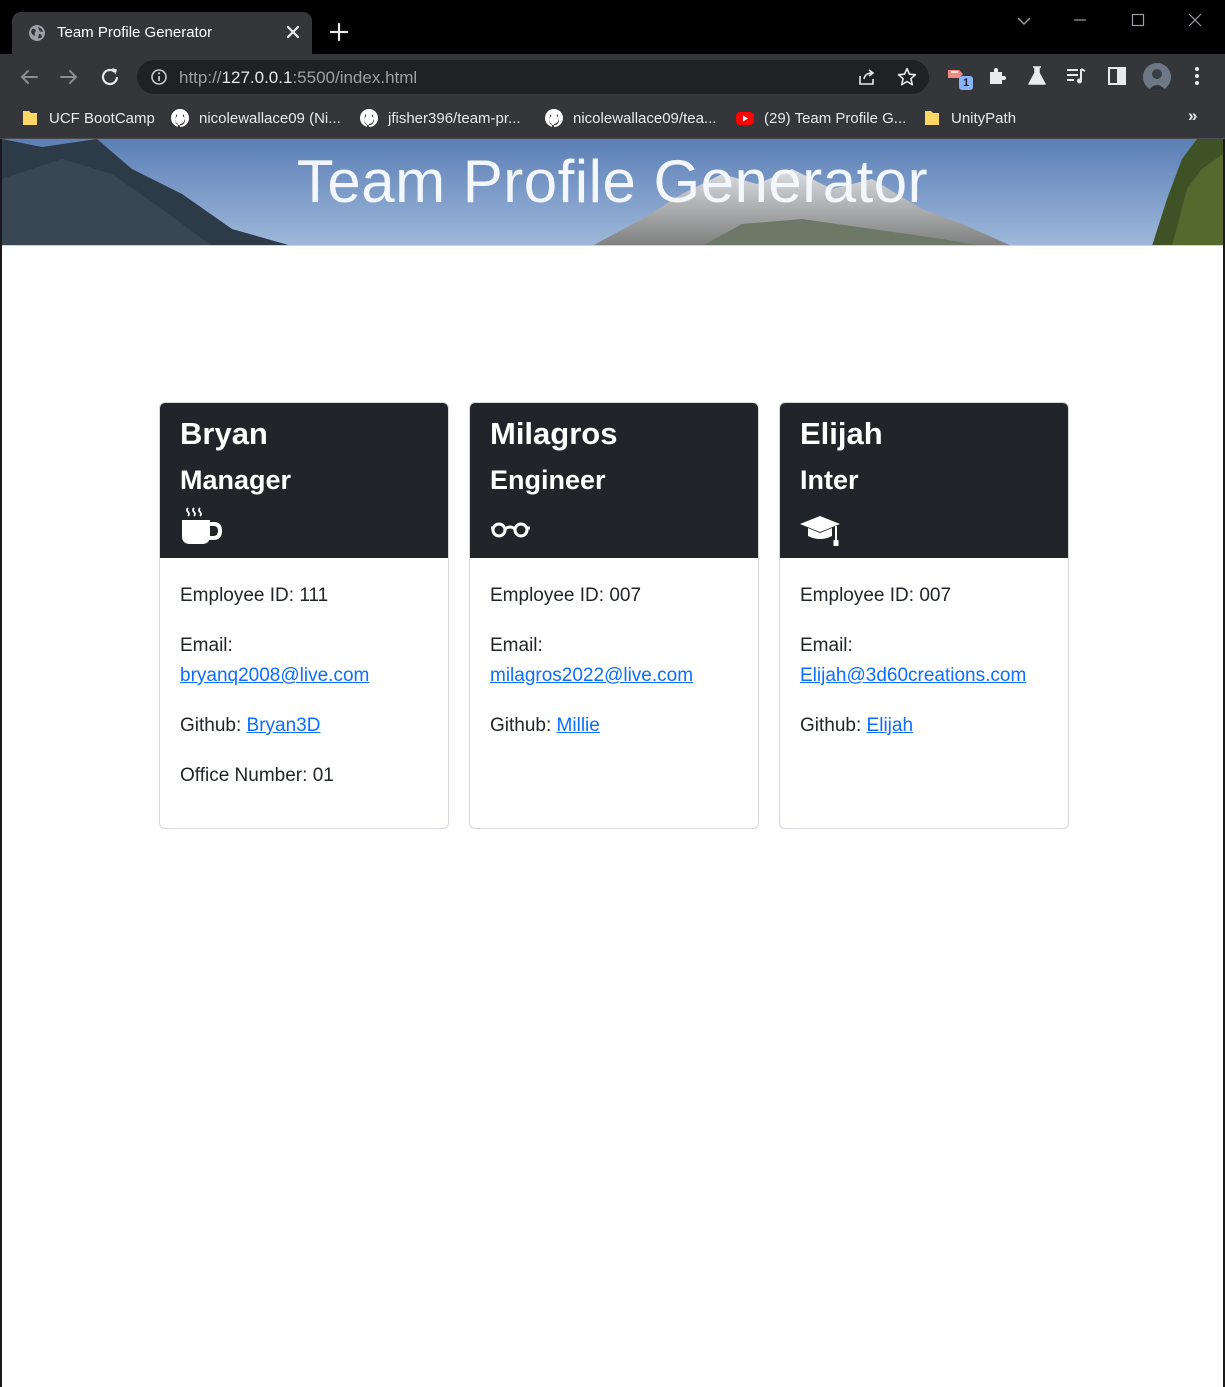 Image resolution: width=1225 pixels, height=1387 pixels. Describe the element at coordinates (314, 595) in the screenshot. I see `employee-id-value: 111` at that location.